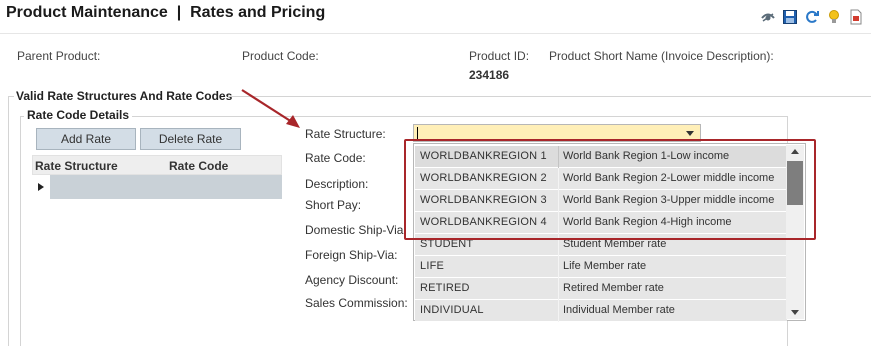 The height and width of the screenshot is (346, 871). What do you see at coordinates (483, 222) in the screenshot?
I see `option-code: WORLDBANKREGION 4` at bounding box center [483, 222].